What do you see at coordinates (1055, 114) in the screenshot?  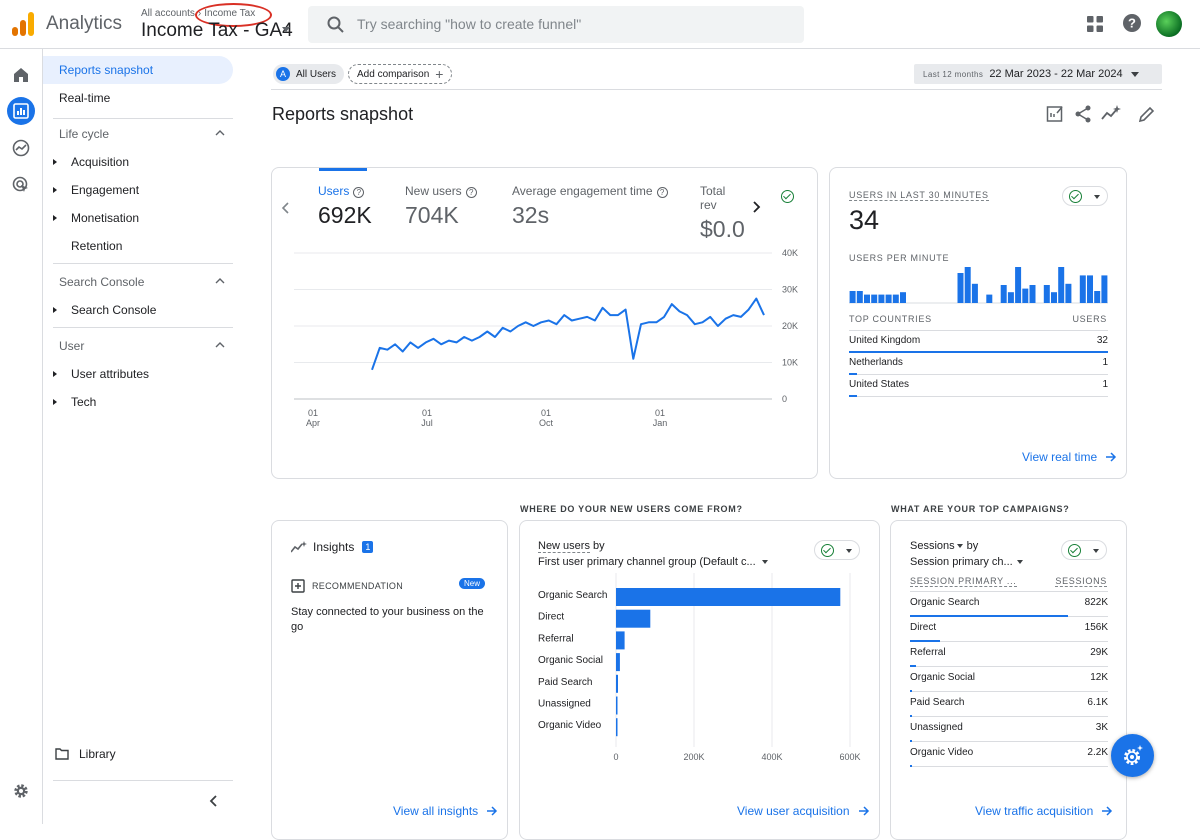 I see `customize-report-icon` at bounding box center [1055, 114].